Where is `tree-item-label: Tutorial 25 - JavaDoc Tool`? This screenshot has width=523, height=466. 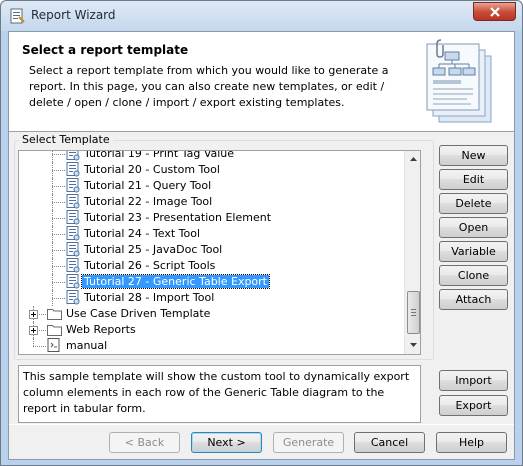
tree-item-label: Tutorial 25 - JavaDoc Tool is located at coordinates (153, 249).